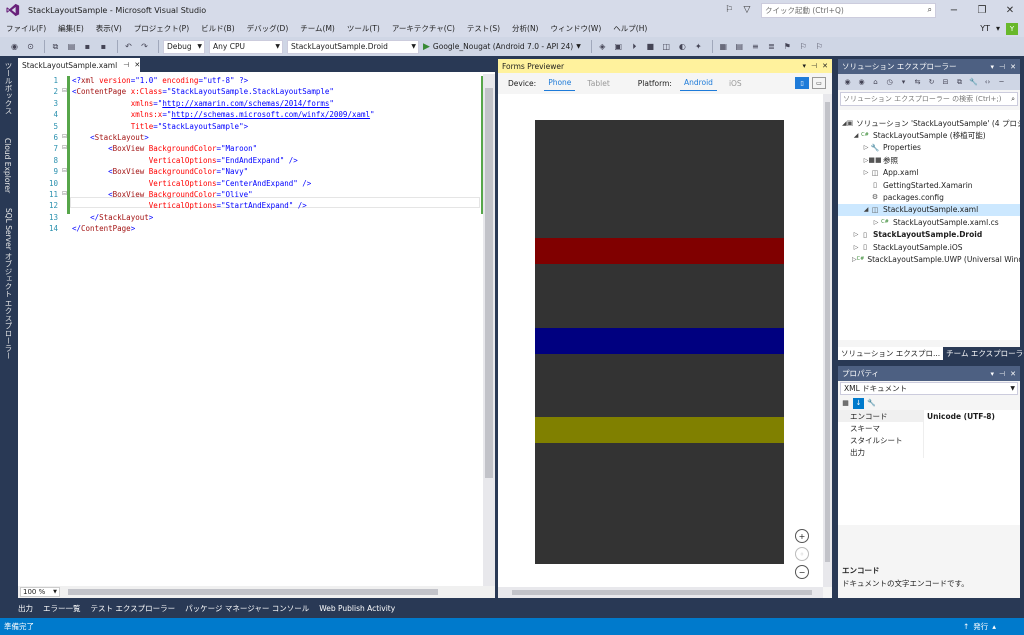 This screenshot has width=1024, height=635. I want to click on solution-explorer-search-input: ソリューション エクスプローラー の検索 (Ctrl+;) ⌕, so click(929, 99).